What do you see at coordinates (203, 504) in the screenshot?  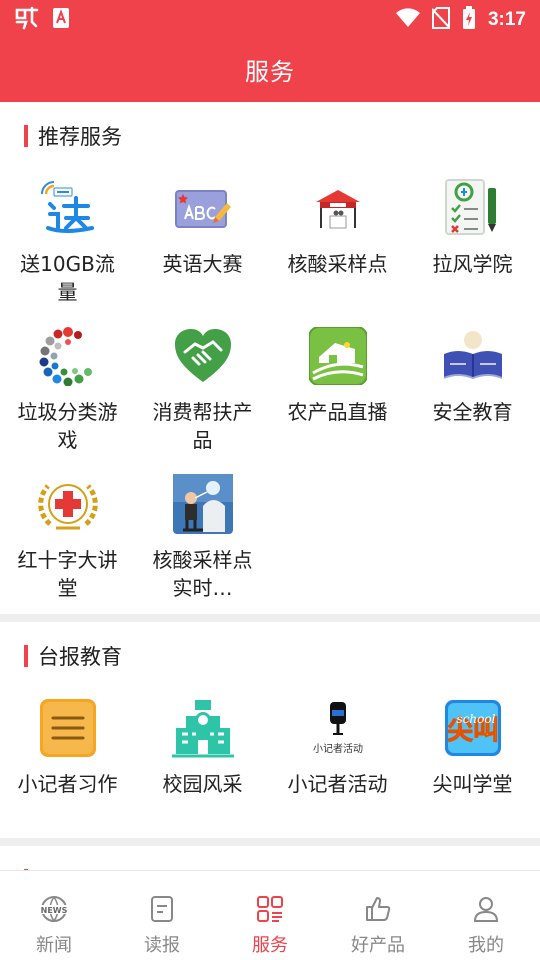 I see `swab-test-icon` at bounding box center [203, 504].